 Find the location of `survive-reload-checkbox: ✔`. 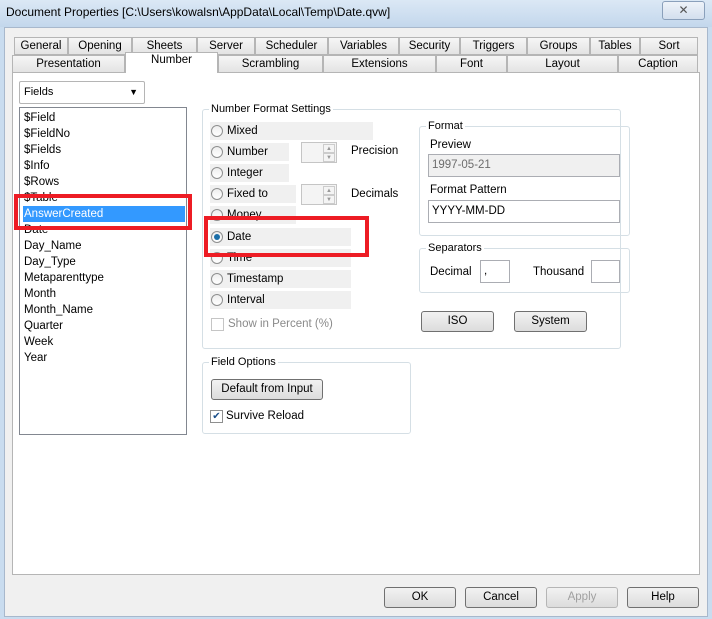

survive-reload-checkbox: ✔ is located at coordinates (216, 416).